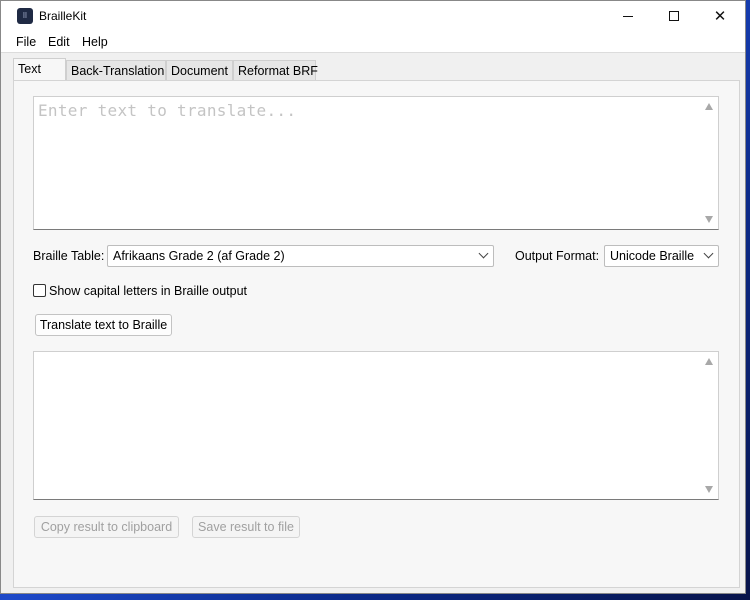 The height and width of the screenshot is (600, 750). I want to click on minimize-button, so click(628, 16).